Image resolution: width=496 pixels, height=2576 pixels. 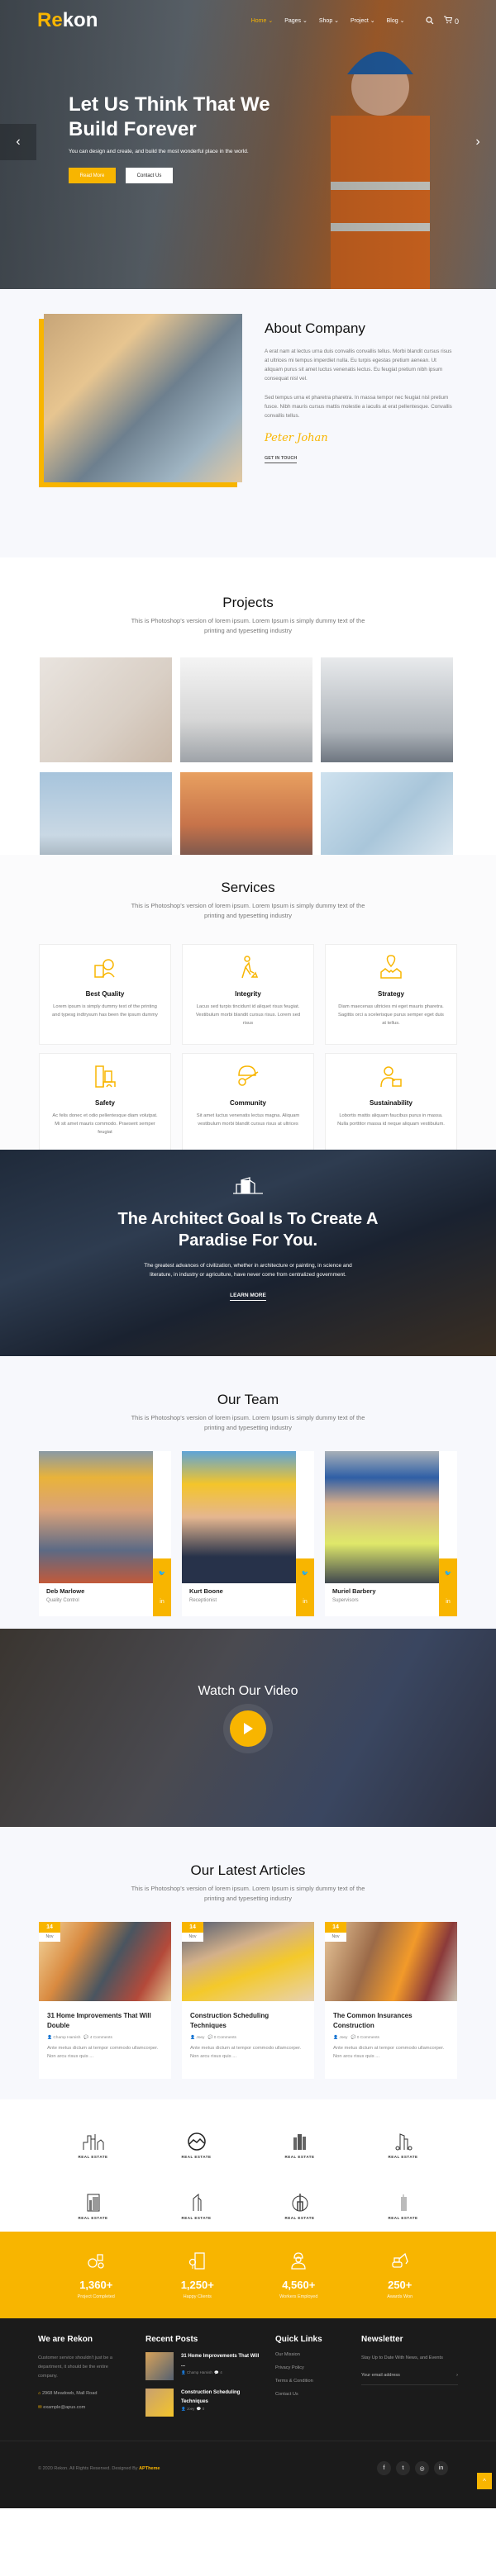 What do you see at coordinates (384, 2468) in the screenshot?
I see `facebook-icon: f` at bounding box center [384, 2468].